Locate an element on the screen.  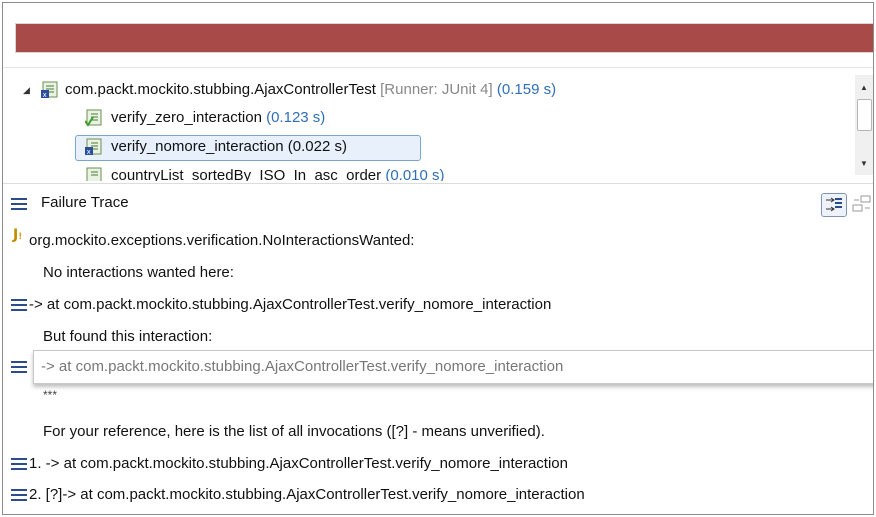
test-time: (0.123 s) is located at coordinates (296, 117).